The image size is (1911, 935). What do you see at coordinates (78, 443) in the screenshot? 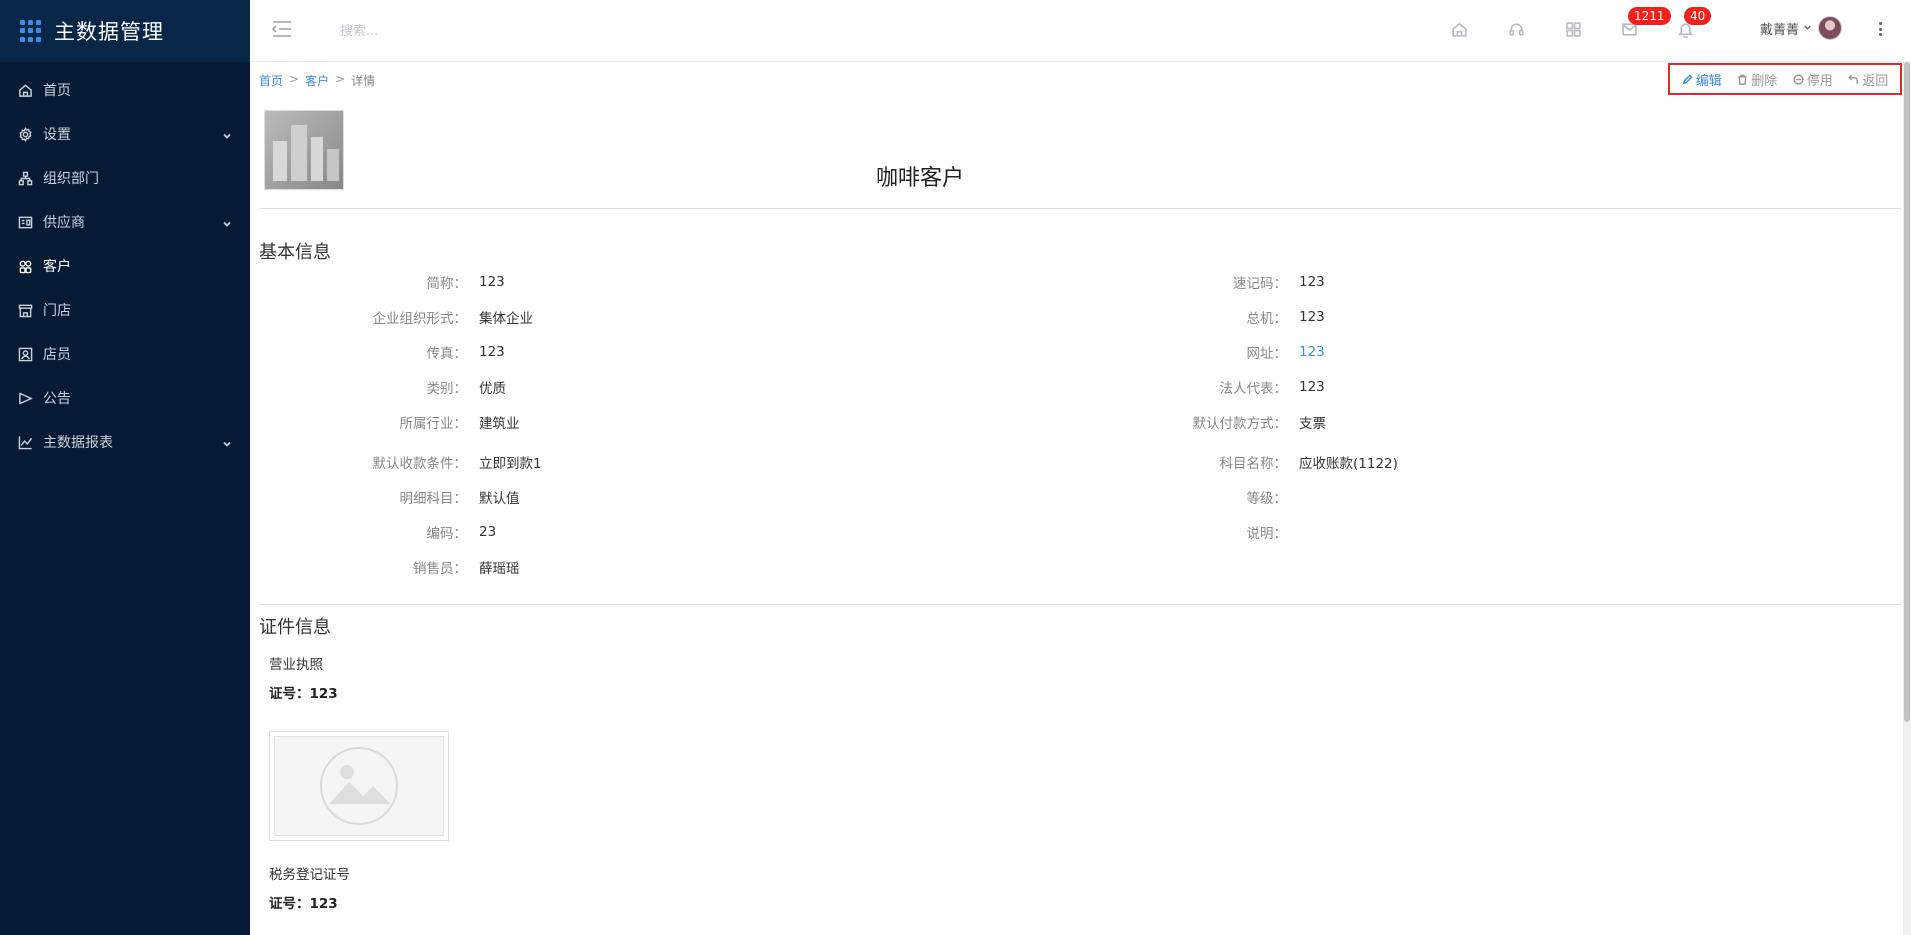
I see `sidebar-item-label: 主数据报表` at bounding box center [78, 443].